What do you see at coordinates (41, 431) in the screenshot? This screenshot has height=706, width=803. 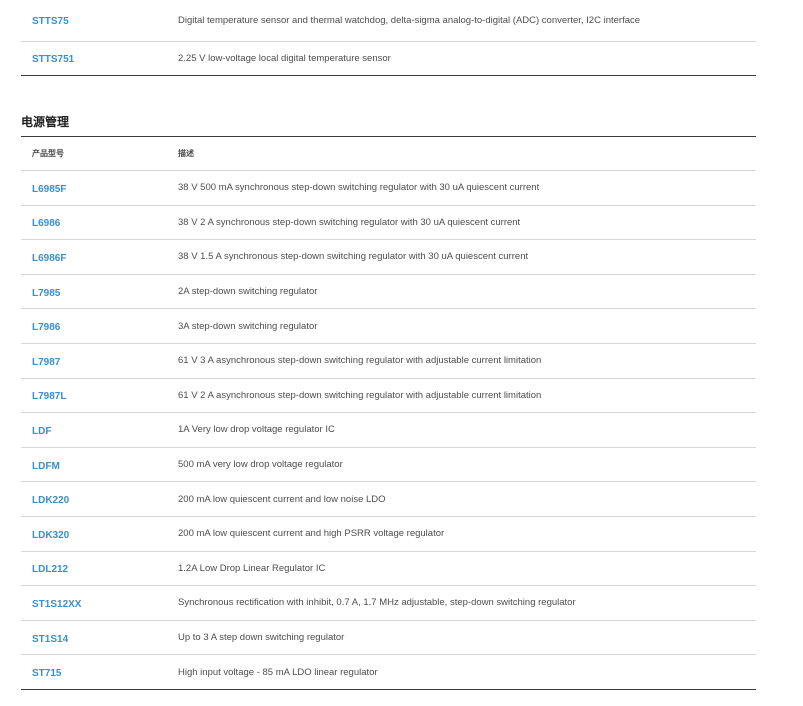 I see `part-link: LDF` at bounding box center [41, 431].